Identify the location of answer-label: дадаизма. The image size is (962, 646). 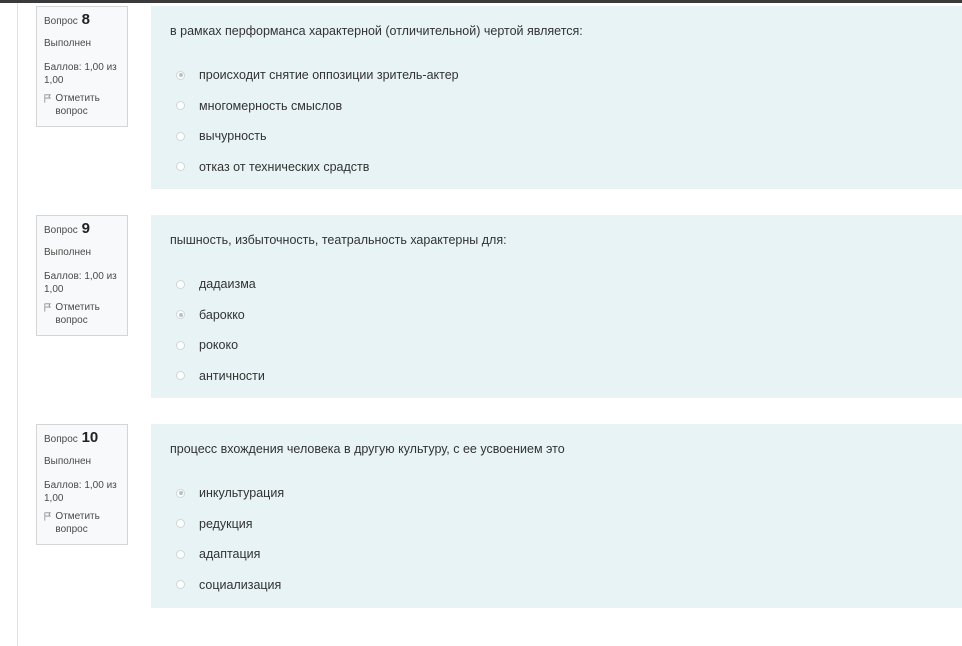
(227, 284).